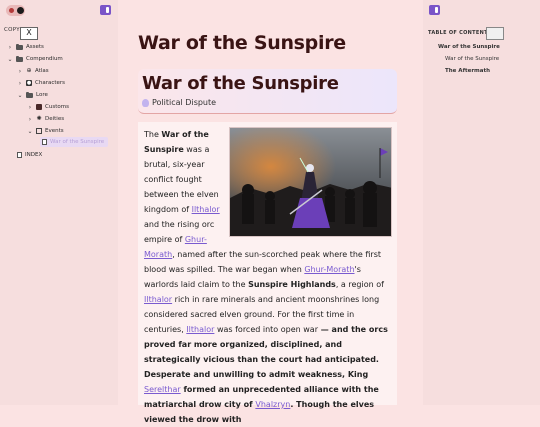 The height and width of the screenshot is (427, 540). Describe the element at coordinates (34, 155) in the screenshot. I see `tree-item-label: INDEX` at that location.